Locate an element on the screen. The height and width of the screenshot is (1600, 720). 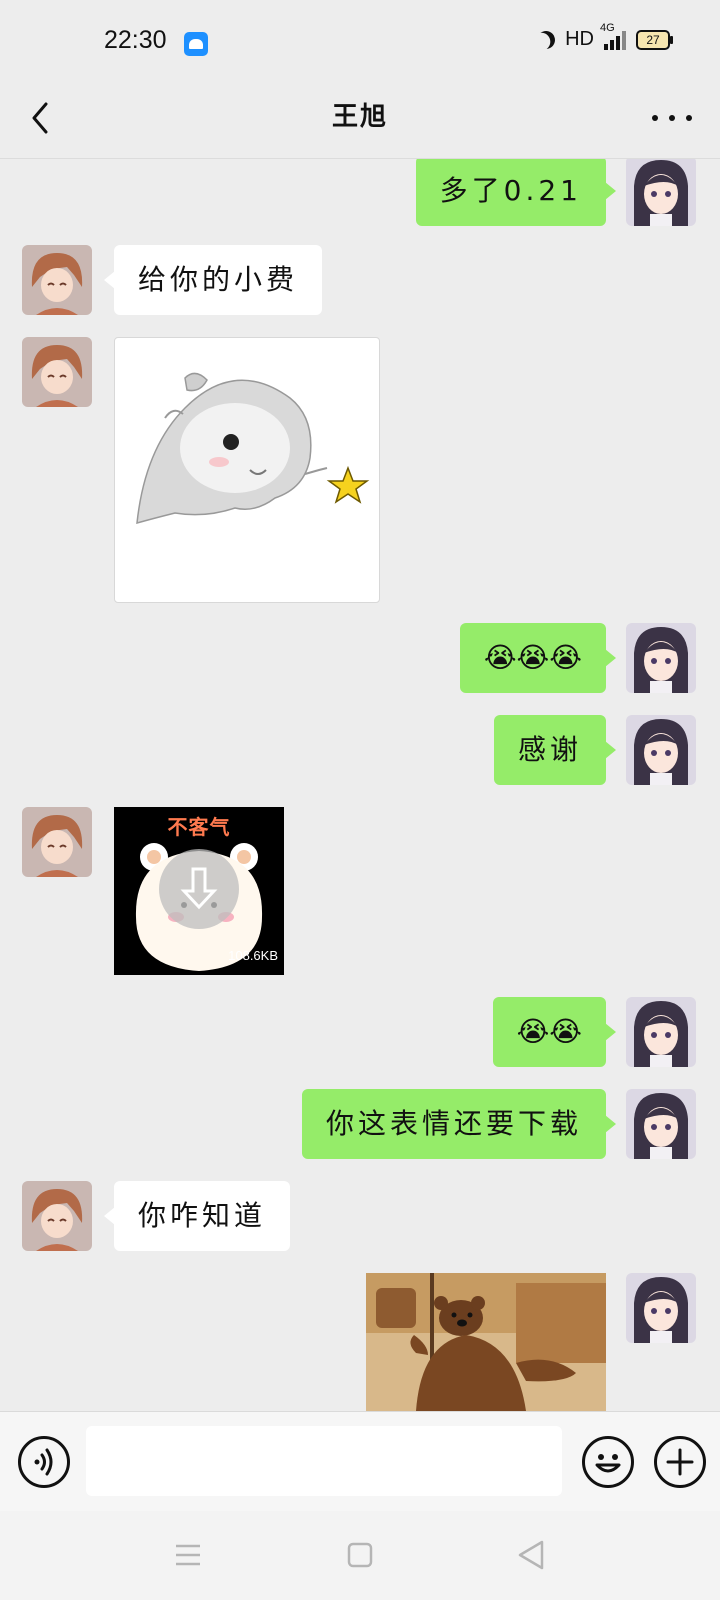
message-row: 给你的小费 is located at coordinates (360, 280).